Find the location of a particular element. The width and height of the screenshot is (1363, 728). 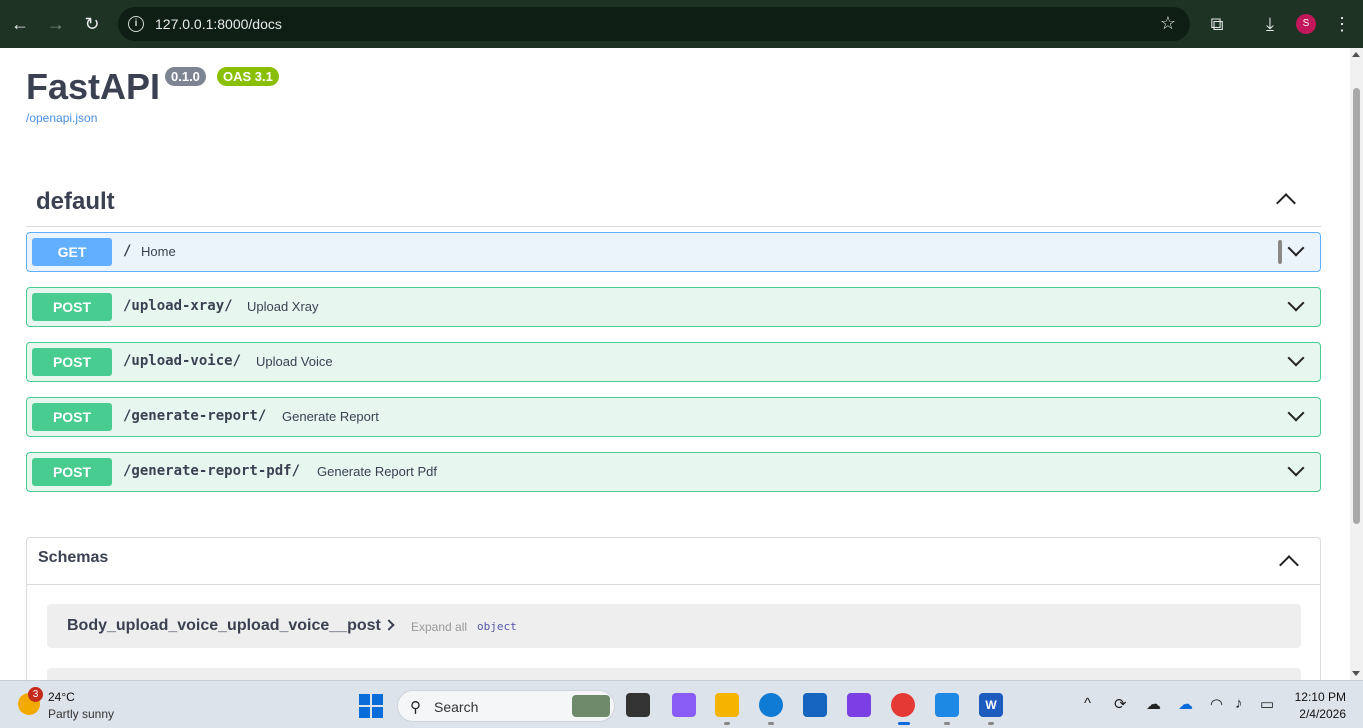

operation-post-upload-voice: POST /upload-voice/ Upload Voice is located at coordinates (673, 362).